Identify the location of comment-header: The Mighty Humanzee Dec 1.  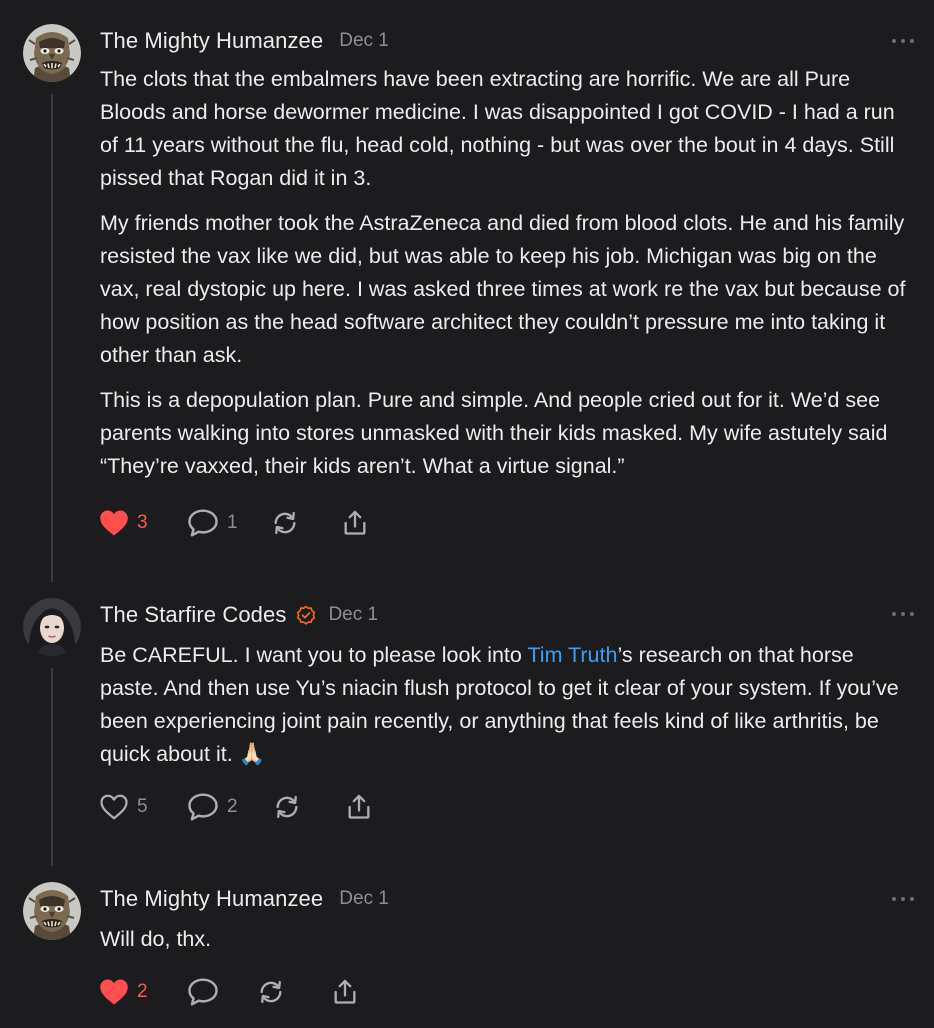
(244, 899).